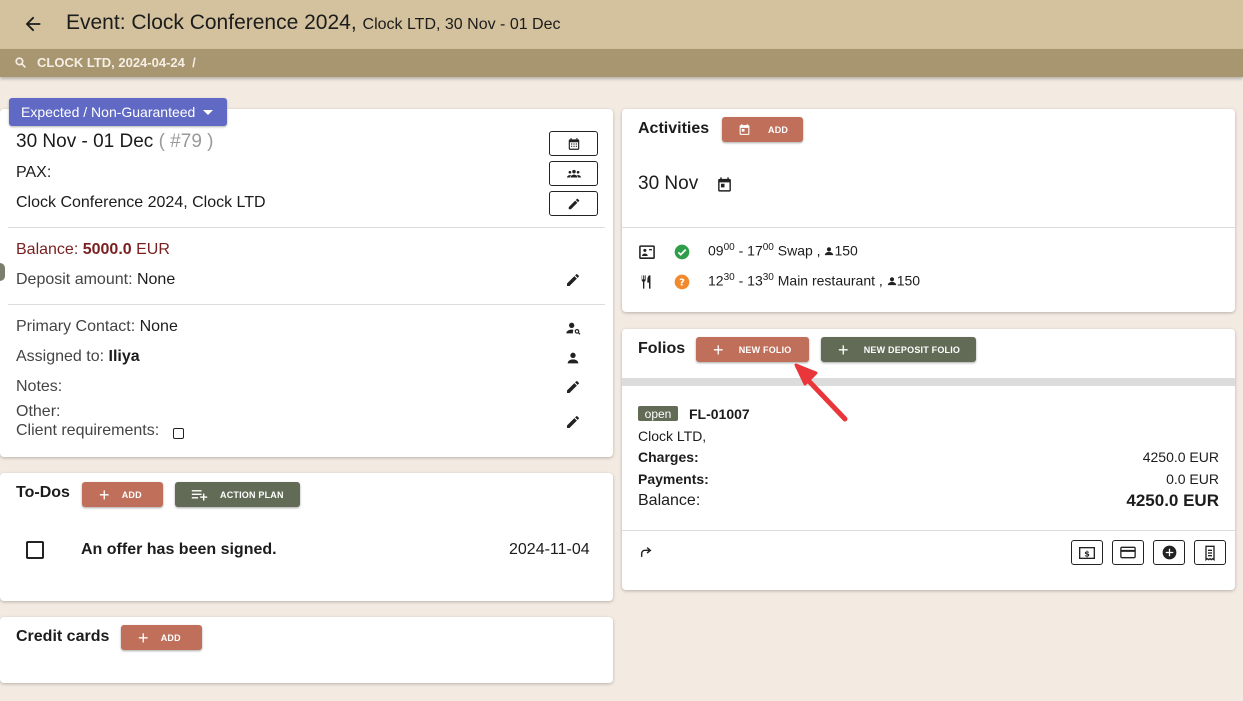 The image size is (1243, 701). I want to click on todo-text: An offer has been signed., so click(179, 549).